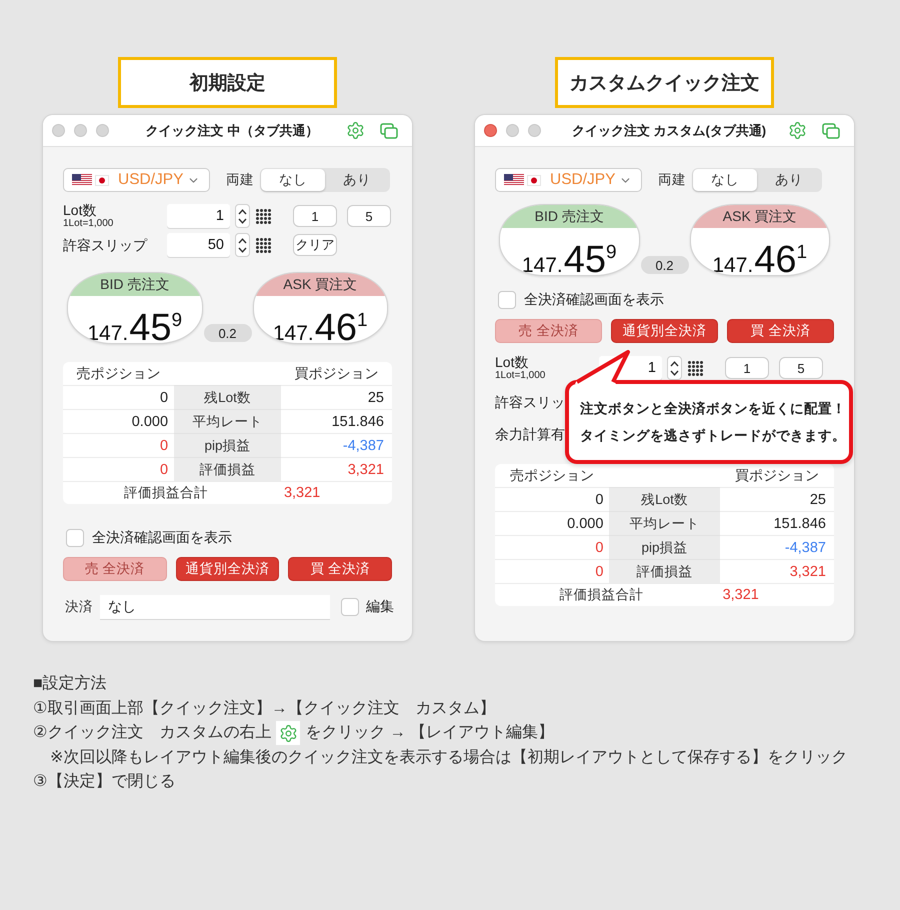 This screenshot has height=910, width=900. I want to click on instruction-text: をクリック → 【レイアウト編集】, so click(429, 732).